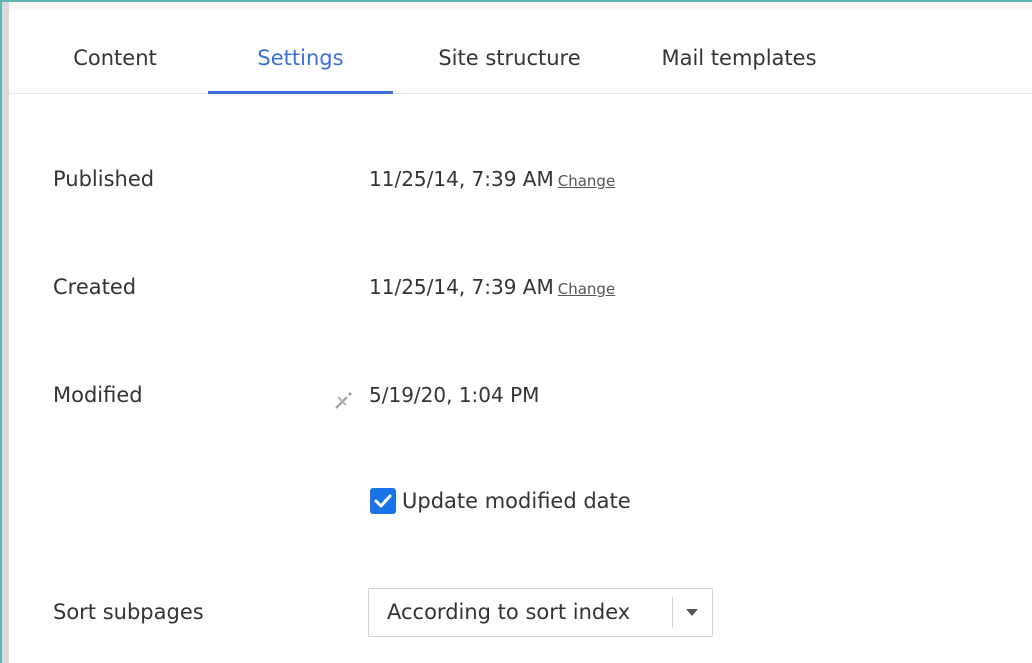 The height and width of the screenshot is (663, 1032). Describe the element at coordinates (520, 6) in the screenshot. I see `top-strip` at that location.